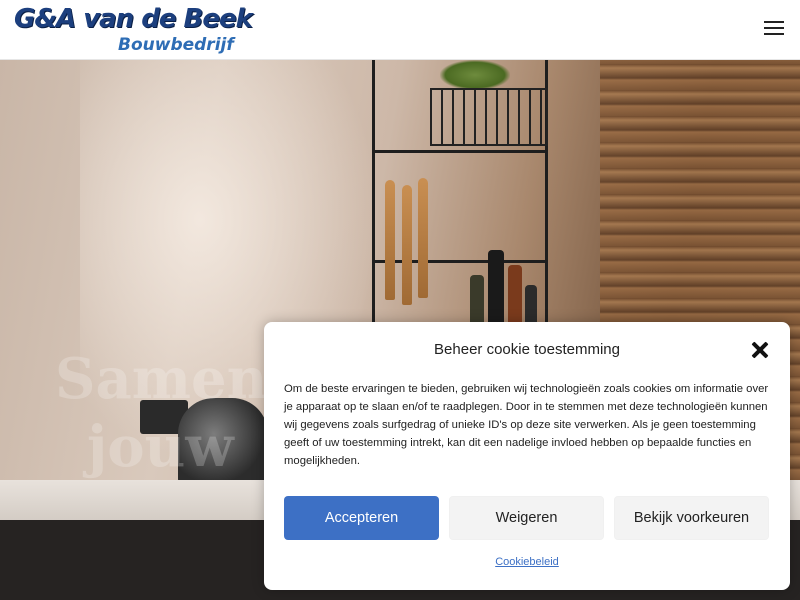 This screenshot has width=800, height=600. I want to click on close-icon, so click(760, 350).